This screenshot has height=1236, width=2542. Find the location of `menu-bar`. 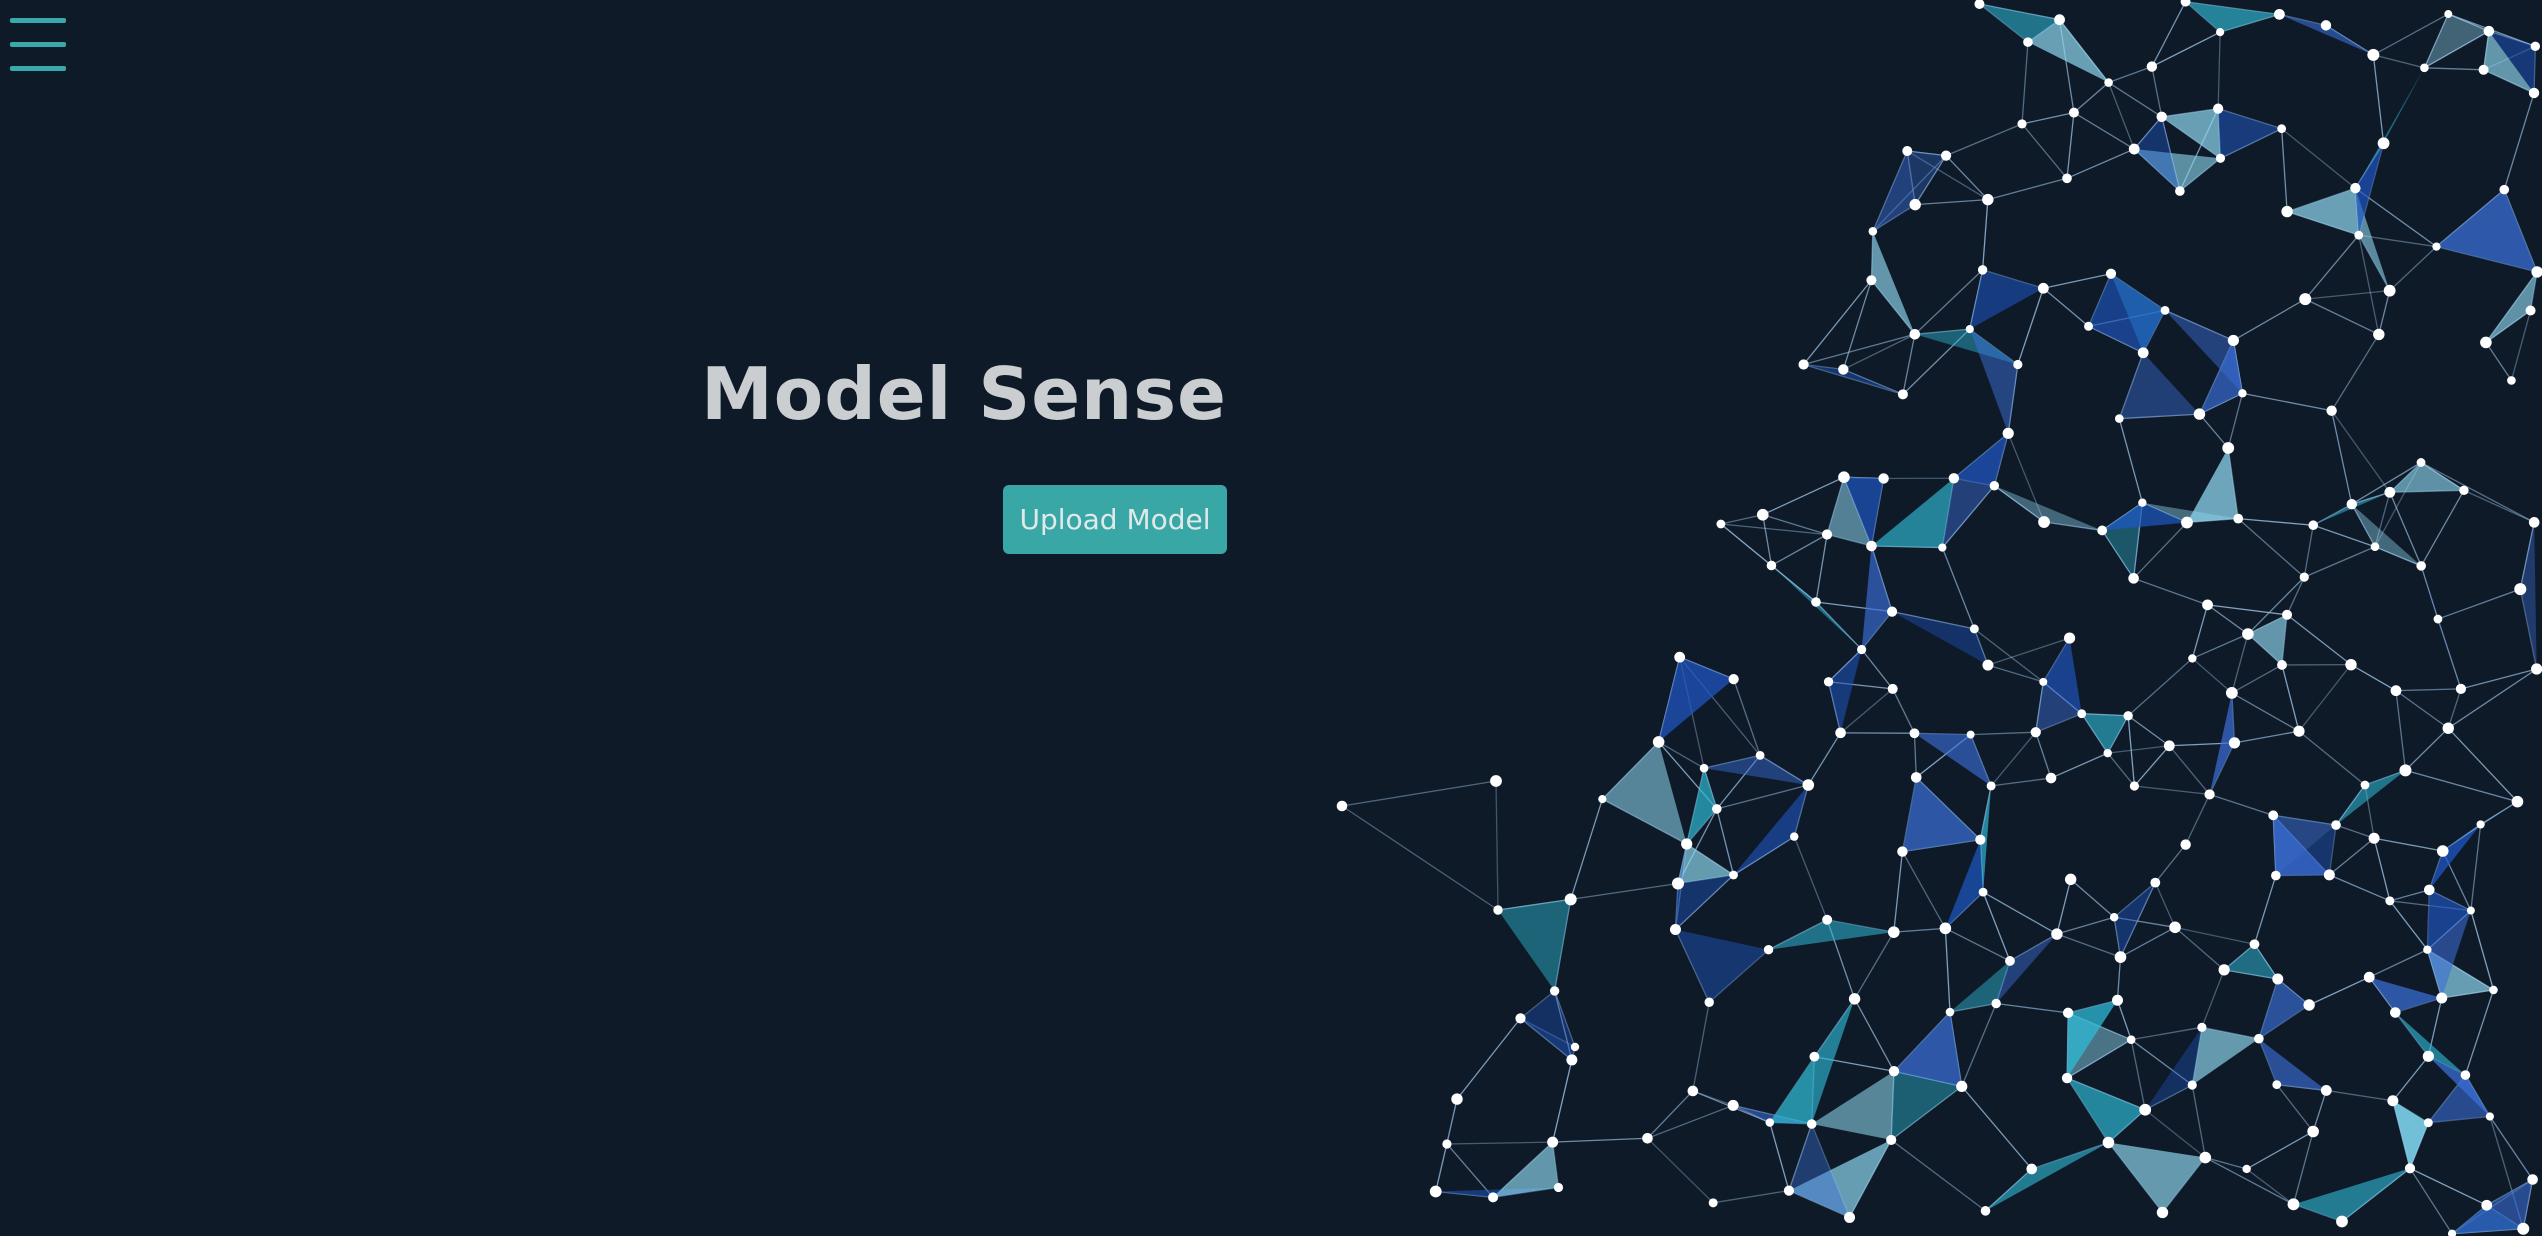

menu-bar is located at coordinates (38, 68).